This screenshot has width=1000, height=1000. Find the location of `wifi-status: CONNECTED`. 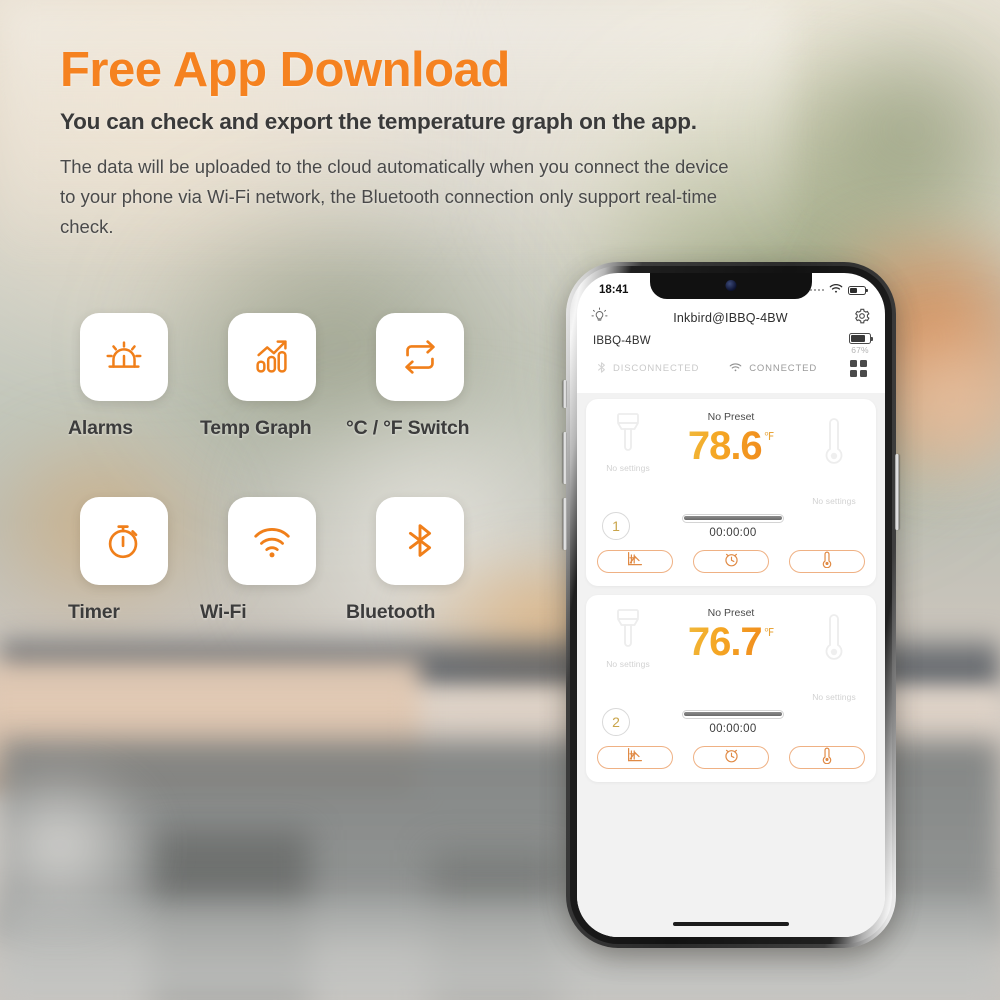

wifi-status: CONNECTED is located at coordinates (773, 369).